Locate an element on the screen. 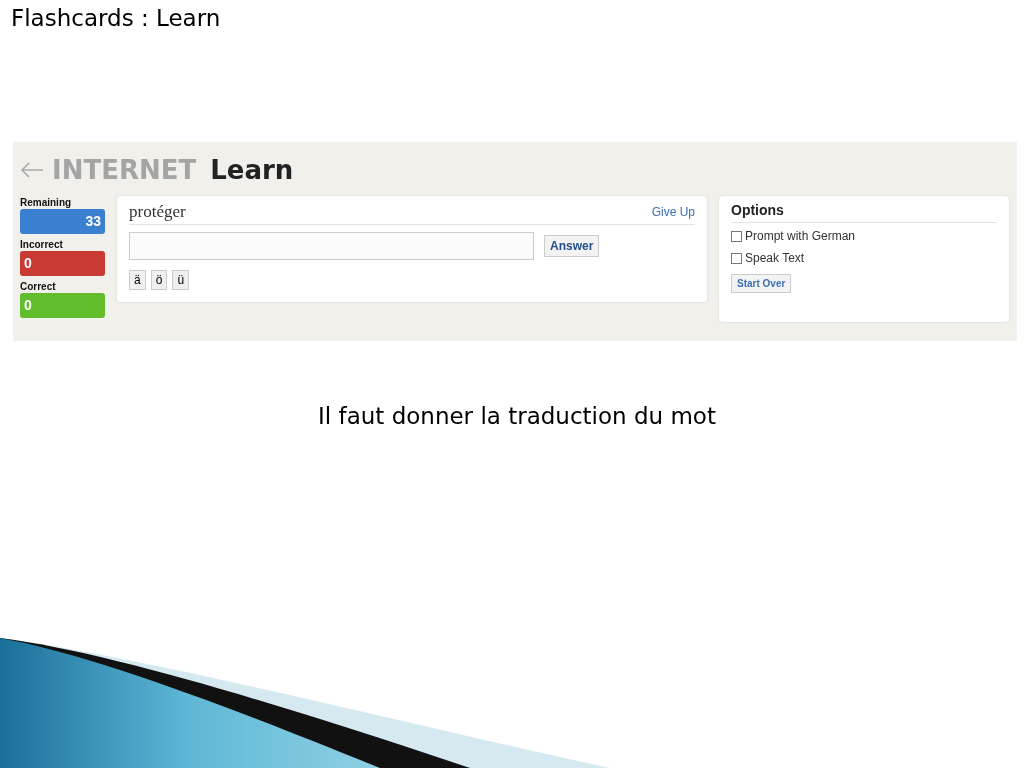  page-heading: Learn is located at coordinates (252, 170).